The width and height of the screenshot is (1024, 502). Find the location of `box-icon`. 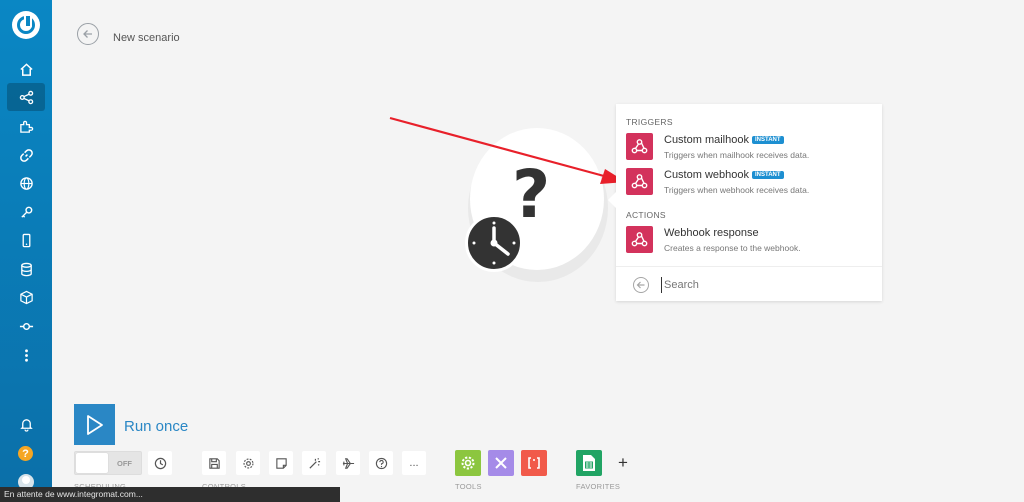

box-icon is located at coordinates (26, 297).